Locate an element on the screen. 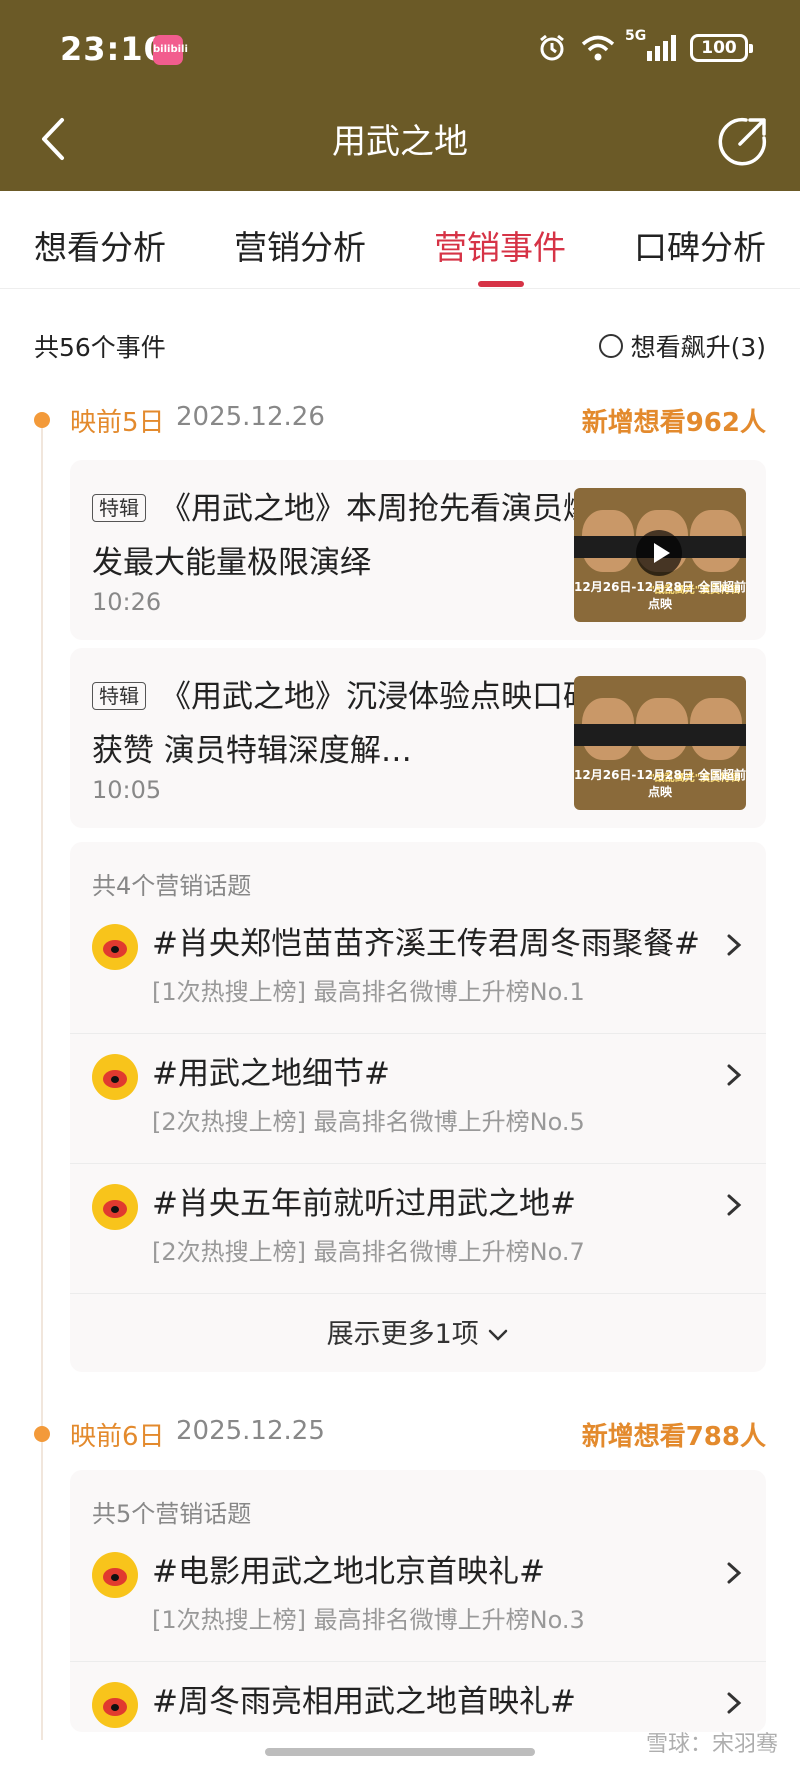 The image size is (800, 1772). topic-title: #肖央五年前就听过用武之地# is located at coordinates (364, 1204).